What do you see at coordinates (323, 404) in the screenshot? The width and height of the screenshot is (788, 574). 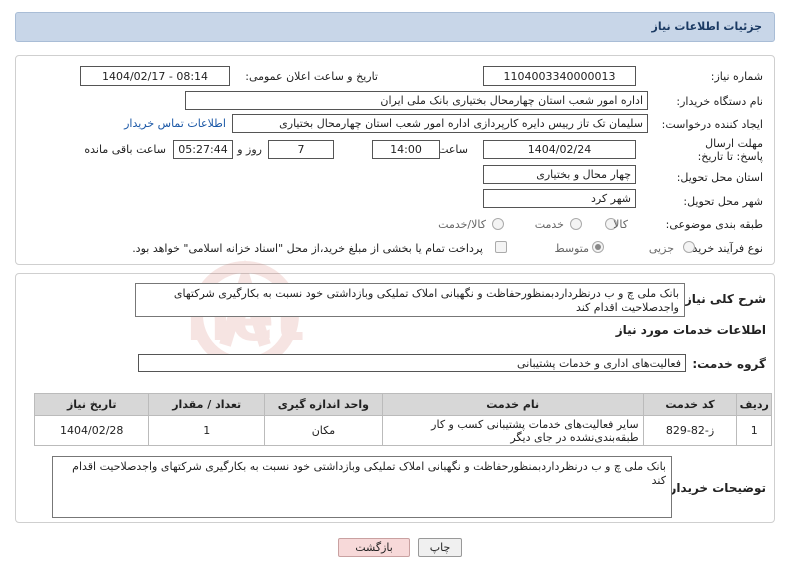 I see `col-unit: واحد اندازه گیری` at bounding box center [323, 404].